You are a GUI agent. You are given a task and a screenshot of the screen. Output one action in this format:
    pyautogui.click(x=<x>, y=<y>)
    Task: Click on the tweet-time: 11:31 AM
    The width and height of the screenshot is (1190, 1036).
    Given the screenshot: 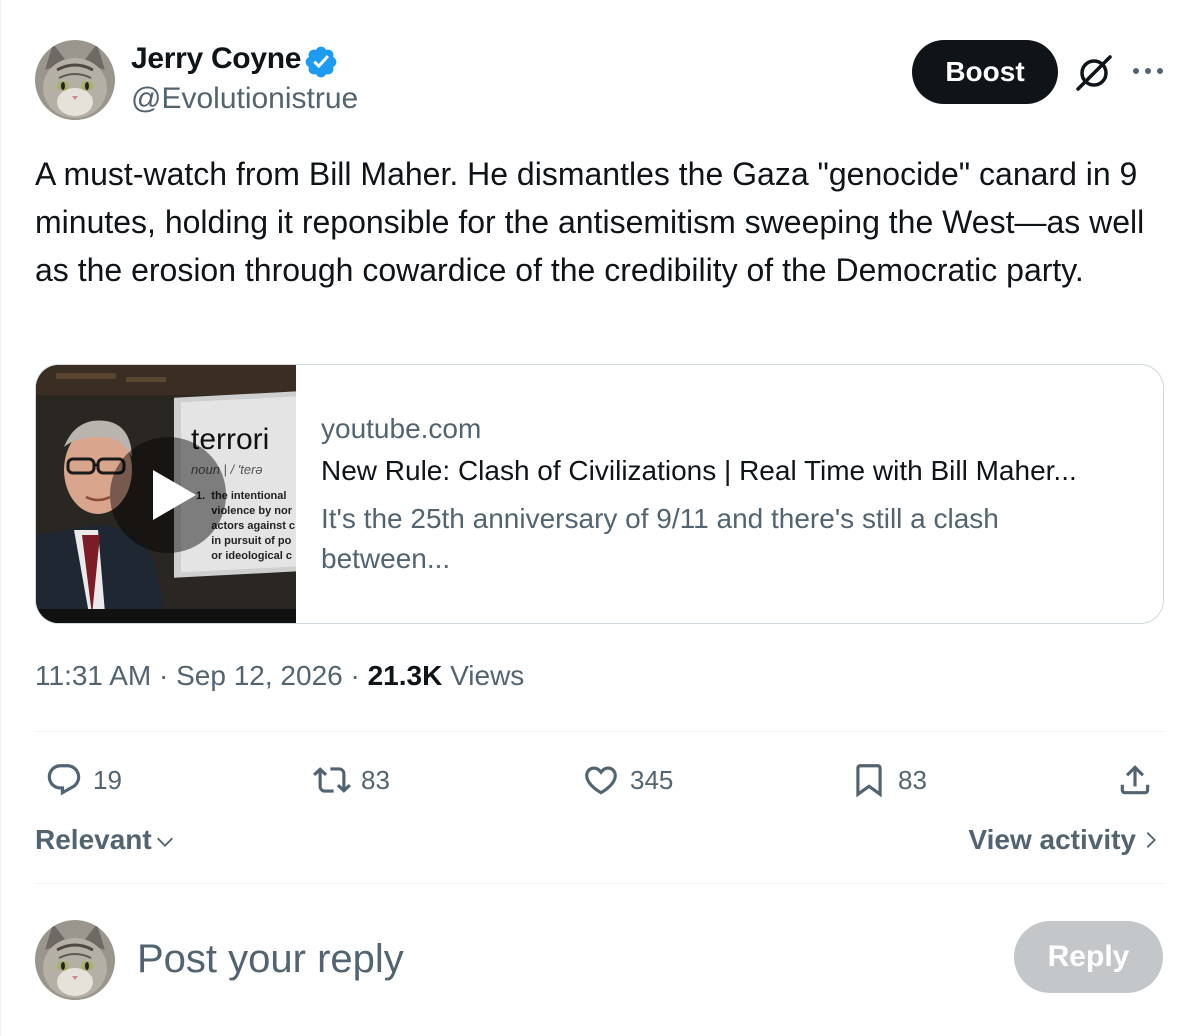 What is the action you would take?
    pyautogui.click(x=93, y=675)
    